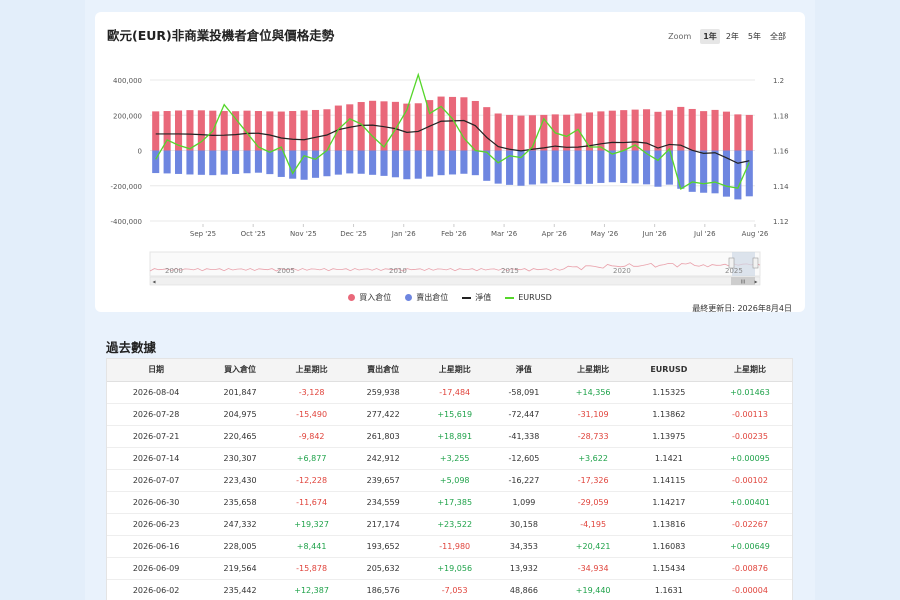 The width and height of the screenshot is (900, 600). Describe the element at coordinates (668, 589) in the screenshot. I see `table-cell: 1.1631` at that location.